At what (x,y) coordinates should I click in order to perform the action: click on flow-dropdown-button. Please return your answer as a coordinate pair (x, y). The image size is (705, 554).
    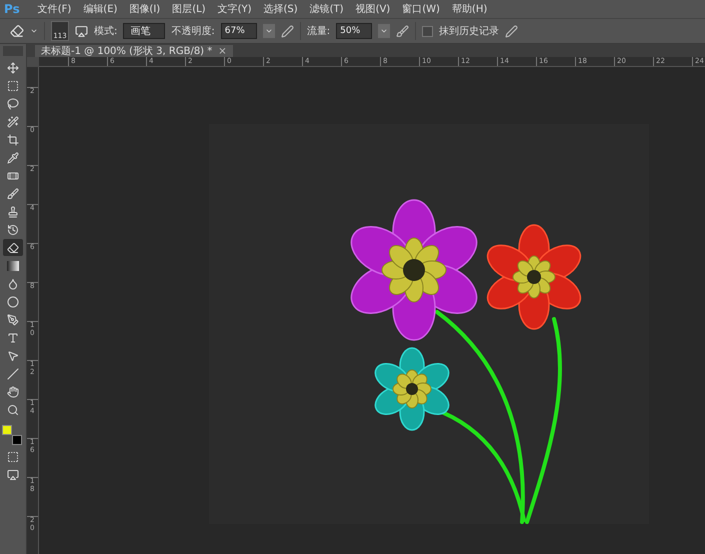
    Looking at the image, I should click on (384, 31).